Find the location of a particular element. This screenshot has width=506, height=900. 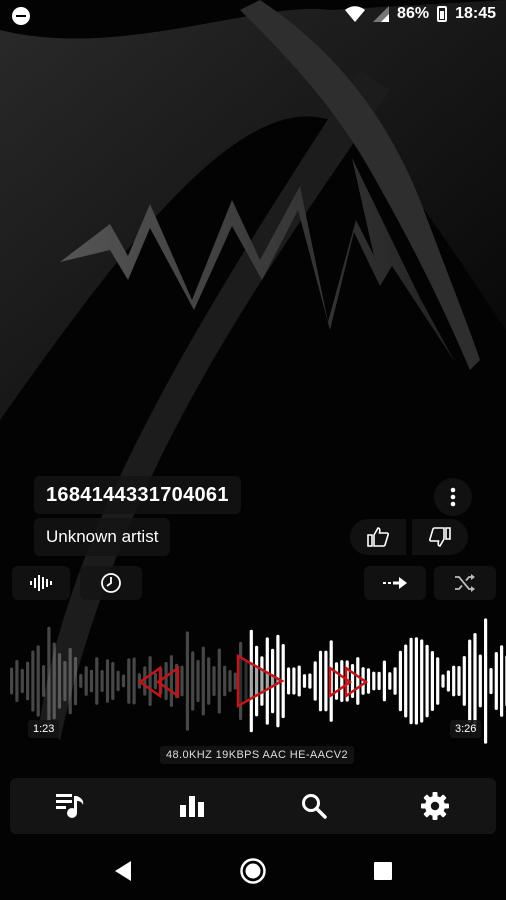

sleep-timer-button is located at coordinates (111, 583).